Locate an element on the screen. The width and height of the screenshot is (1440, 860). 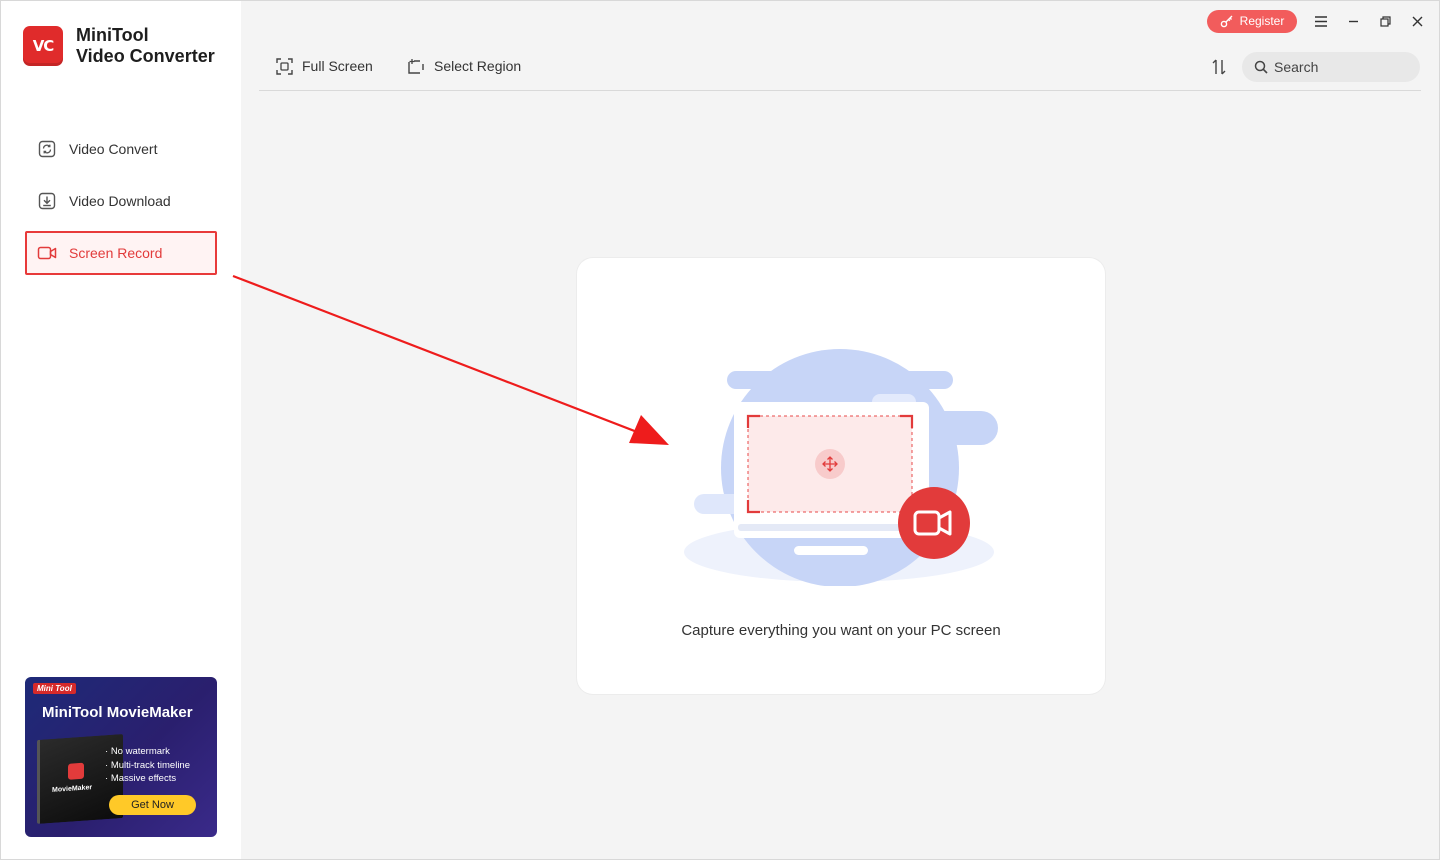
sidebar-item-label: Video Download is located at coordinates (120, 201).